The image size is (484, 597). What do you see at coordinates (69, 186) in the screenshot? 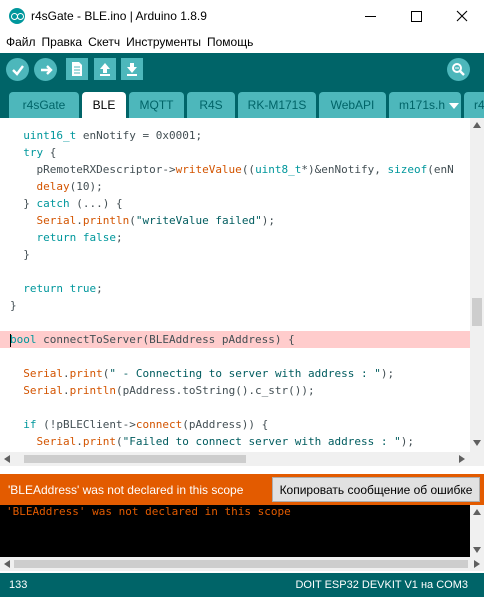
I see `code-line: delay(10);` at bounding box center [69, 186].